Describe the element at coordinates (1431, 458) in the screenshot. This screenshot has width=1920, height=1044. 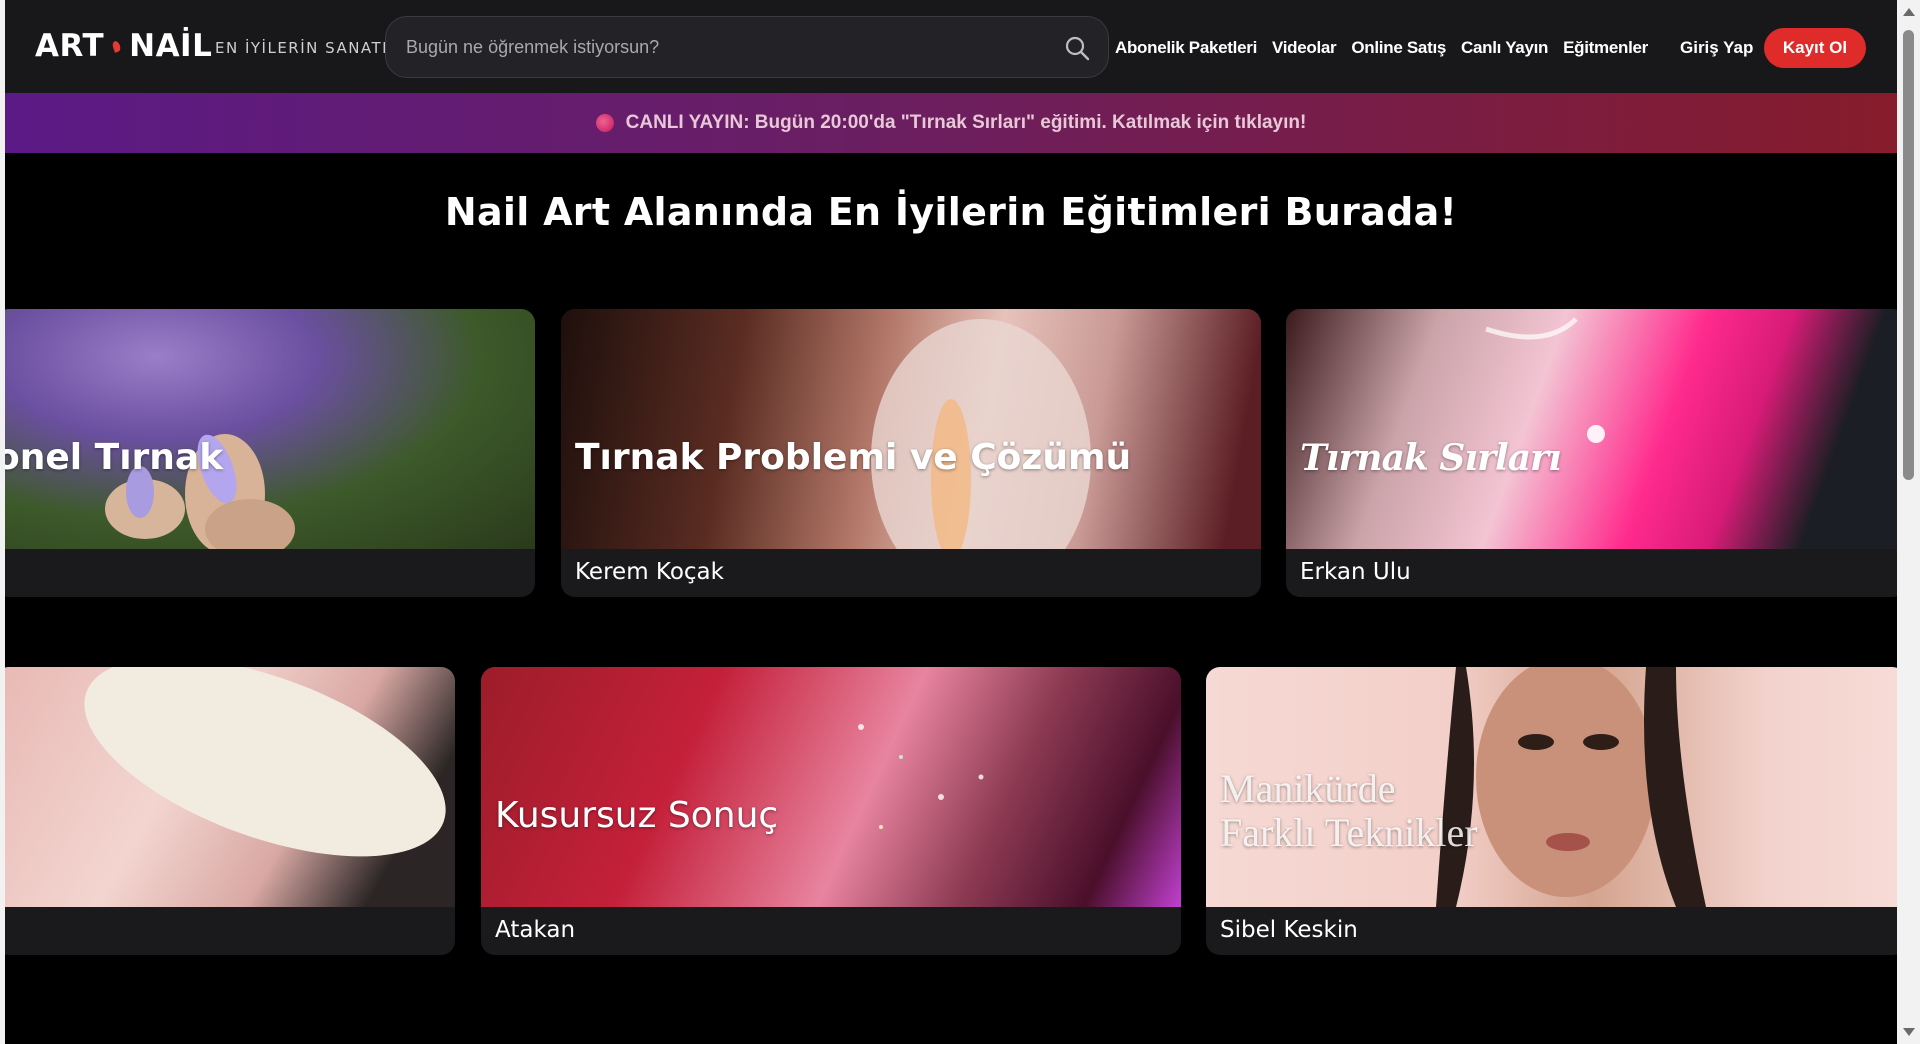
I see `course-title: Tırnak Sırları` at that location.